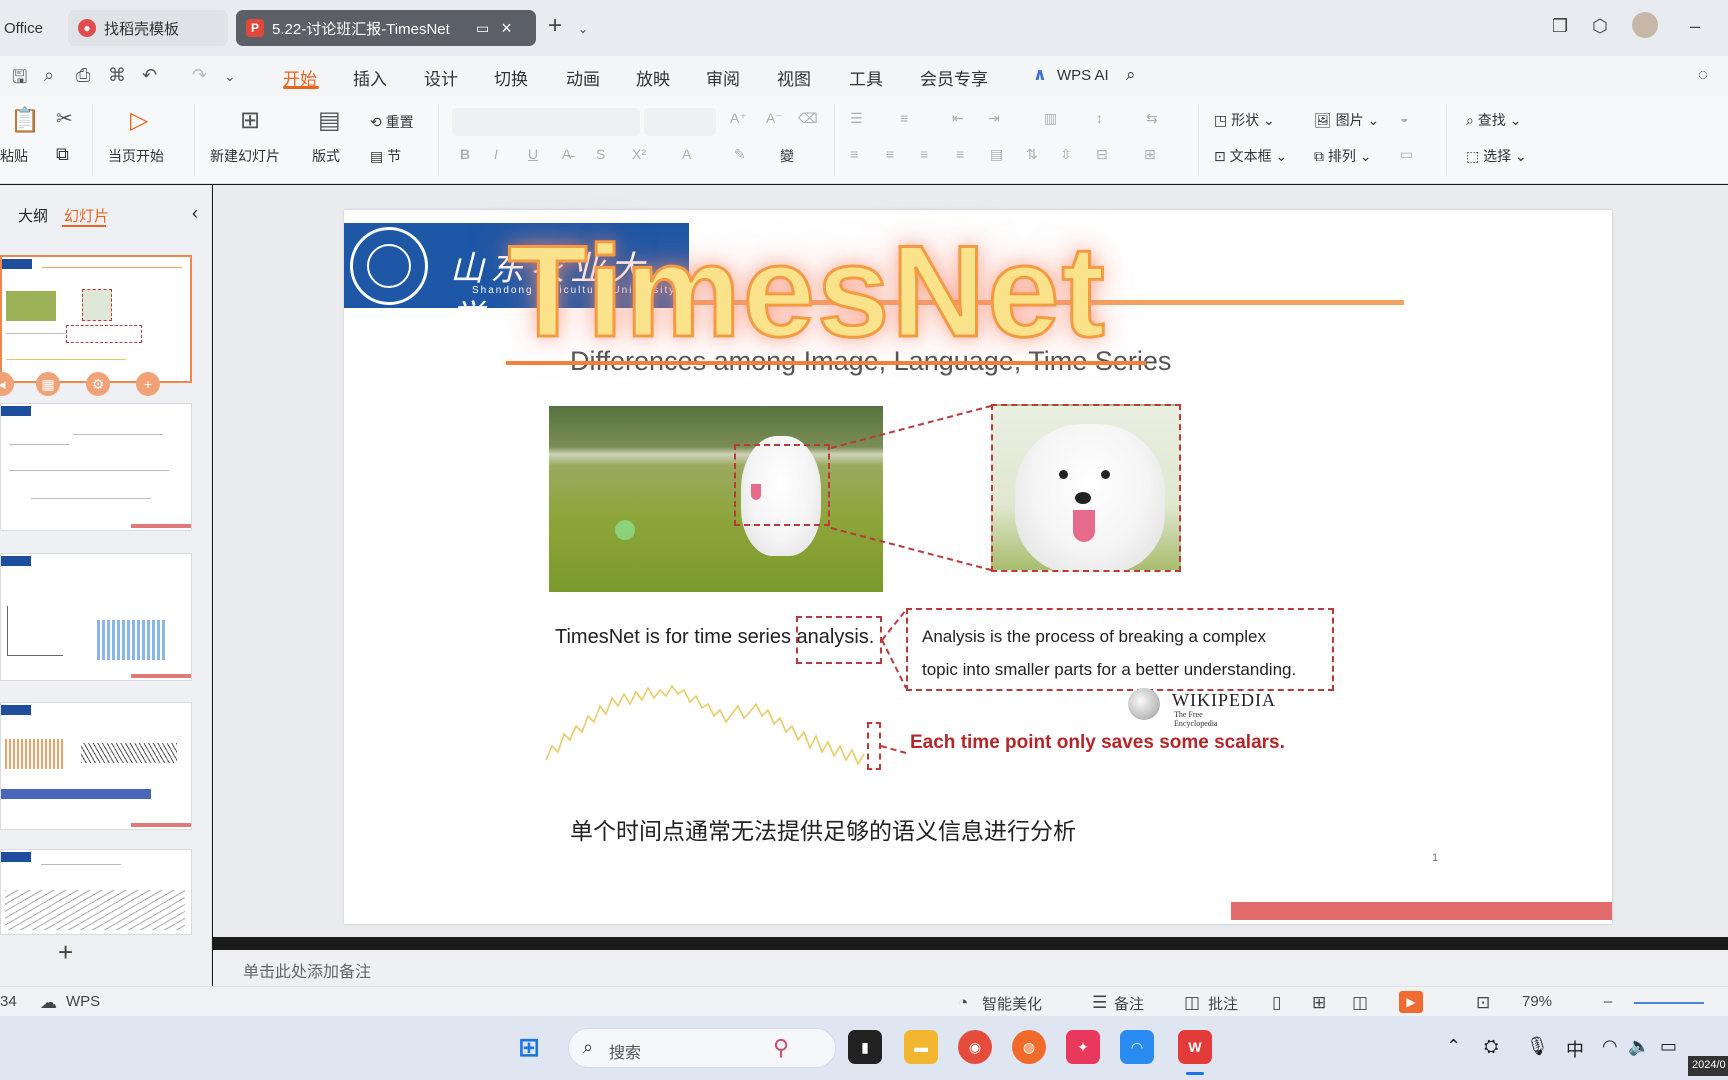  Describe the element at coordinates (19, 80) in the screenshot. I see `save-icon: 🖫` at that location.